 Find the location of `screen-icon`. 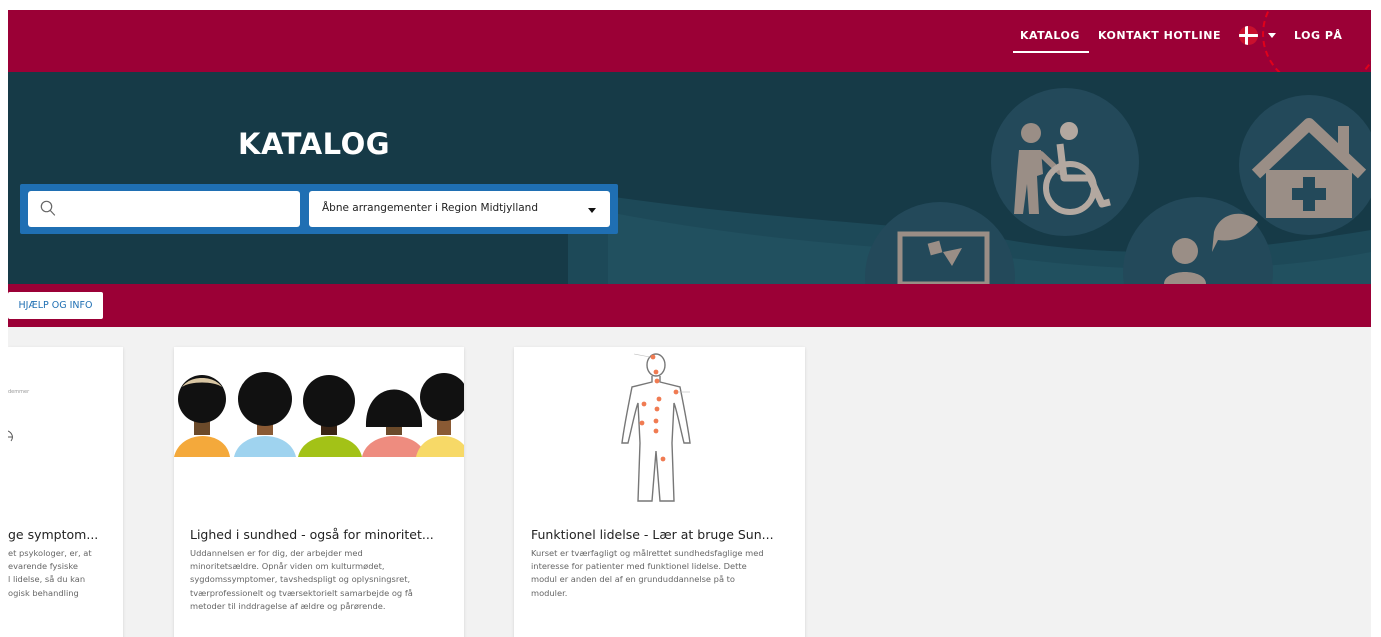

screen-icon is located at coordinates (940, 243).